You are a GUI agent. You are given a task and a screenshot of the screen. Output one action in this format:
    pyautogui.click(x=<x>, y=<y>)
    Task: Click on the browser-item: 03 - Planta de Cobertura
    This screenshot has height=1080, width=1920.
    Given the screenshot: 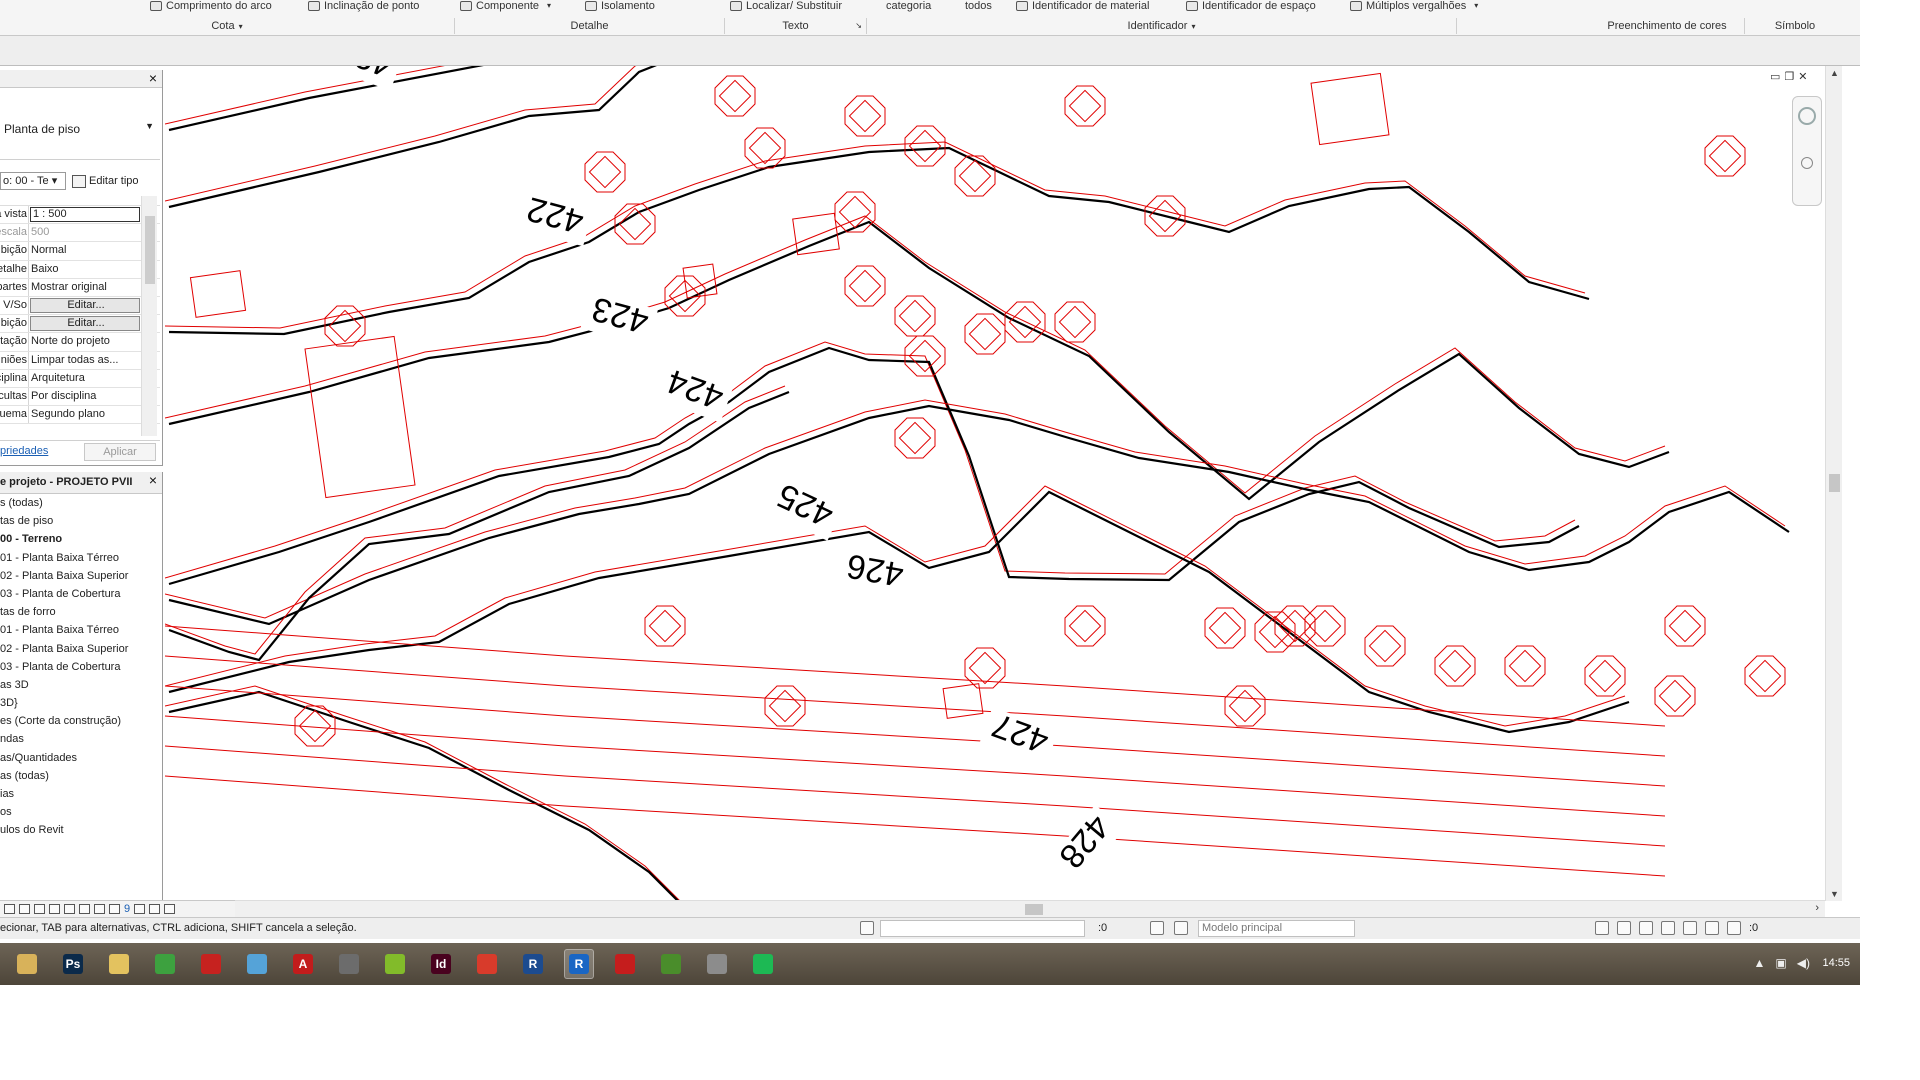 What is the action you would take?
    pyautogui.click(x=81, y=667)
    